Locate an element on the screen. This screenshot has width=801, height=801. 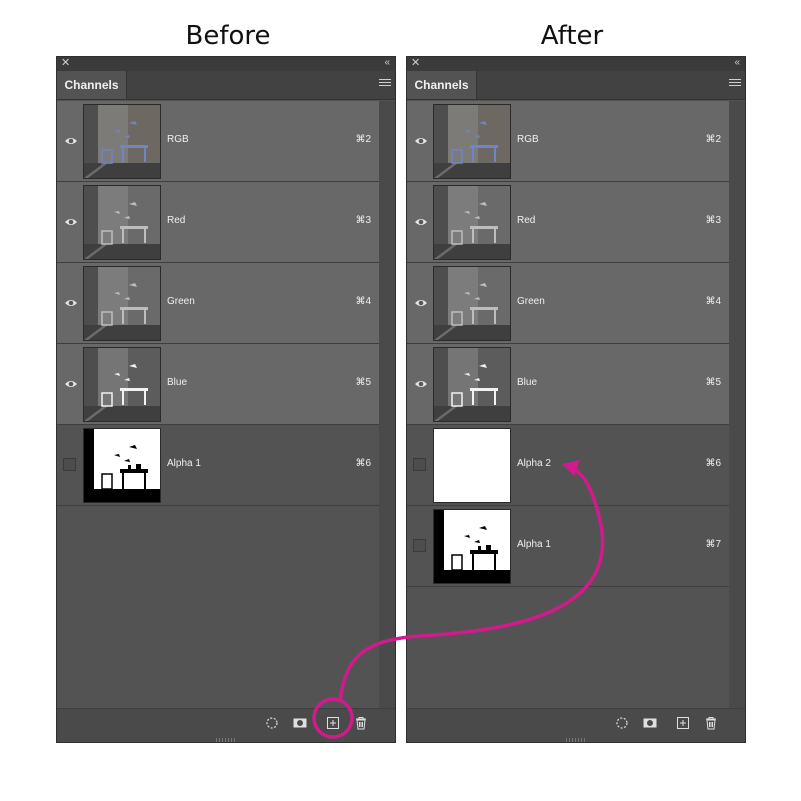
channel-row: Alpha 1 ⌘7 is located at coordinates (568, 546).